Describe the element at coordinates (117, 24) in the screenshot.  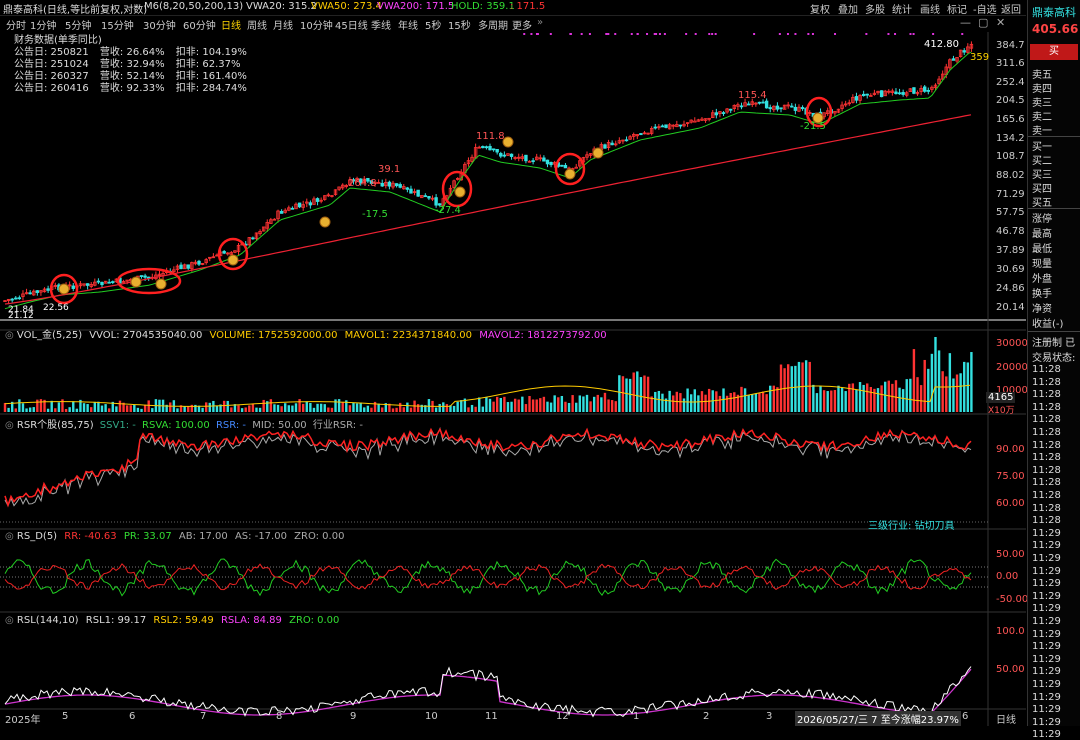
I see `tab-15min: 15分钟` at that location.